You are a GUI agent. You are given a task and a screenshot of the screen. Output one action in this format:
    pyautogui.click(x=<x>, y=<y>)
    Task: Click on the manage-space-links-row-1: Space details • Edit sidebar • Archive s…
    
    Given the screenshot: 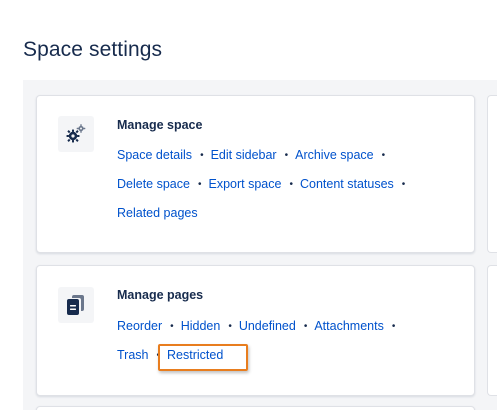 What is the action you would take?
    pyautogui.click(x=254, y=155)
    